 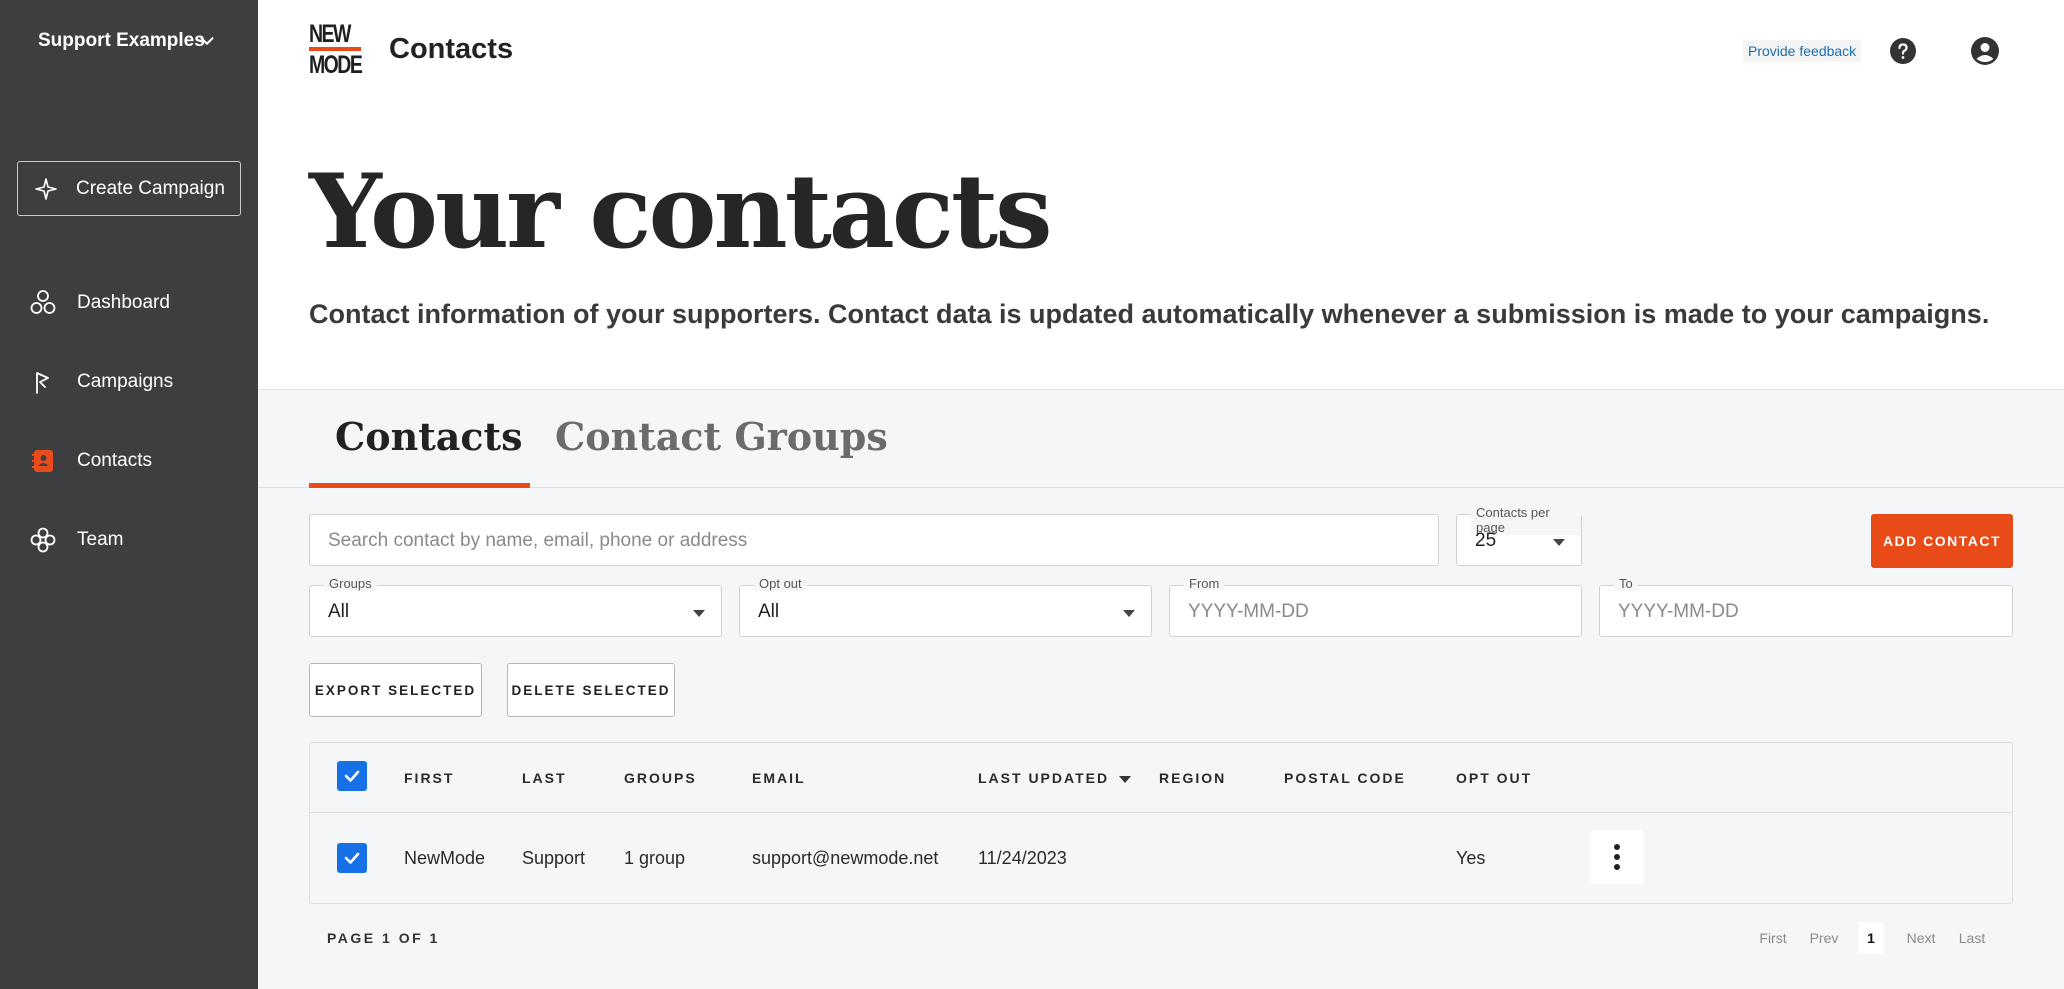 What do you see at coordinates (1125, 779) in the screenshot?
I see `sort-descending-icon` at bounding box center [1125, 779].